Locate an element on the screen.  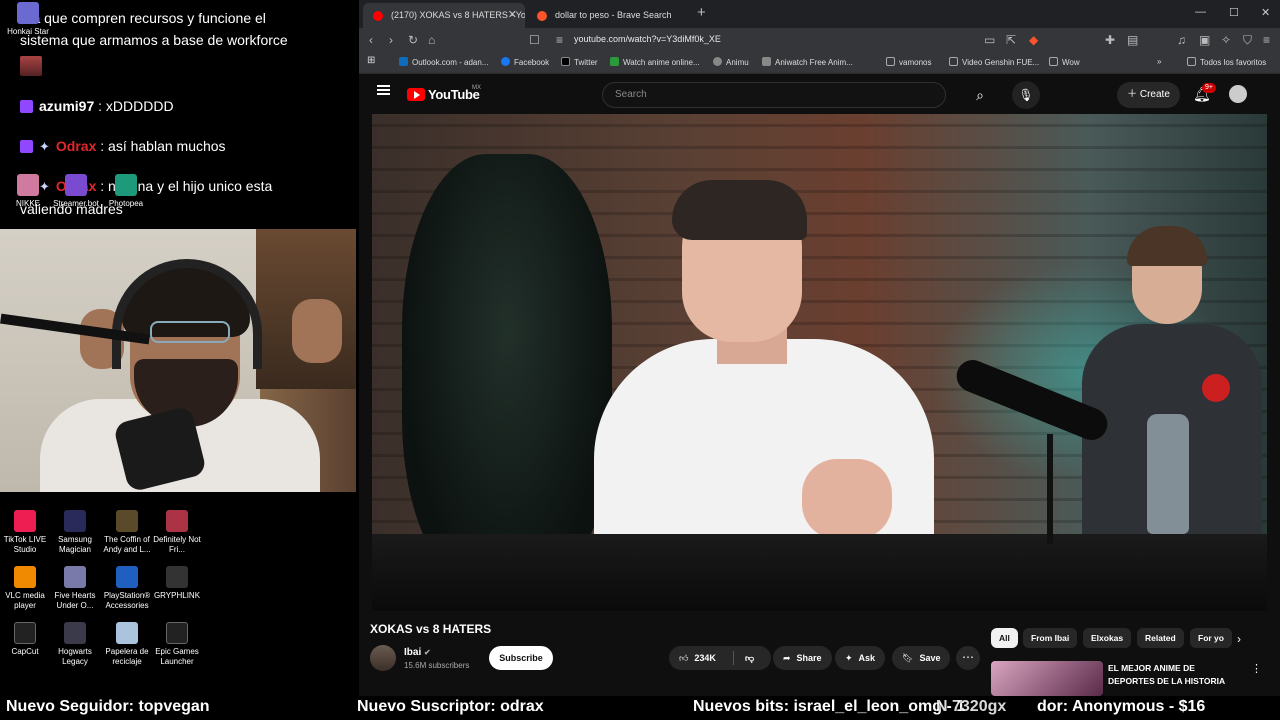
desktop-icon-samsung-magician: Samsung Magician is located at coordinates (75, 532).